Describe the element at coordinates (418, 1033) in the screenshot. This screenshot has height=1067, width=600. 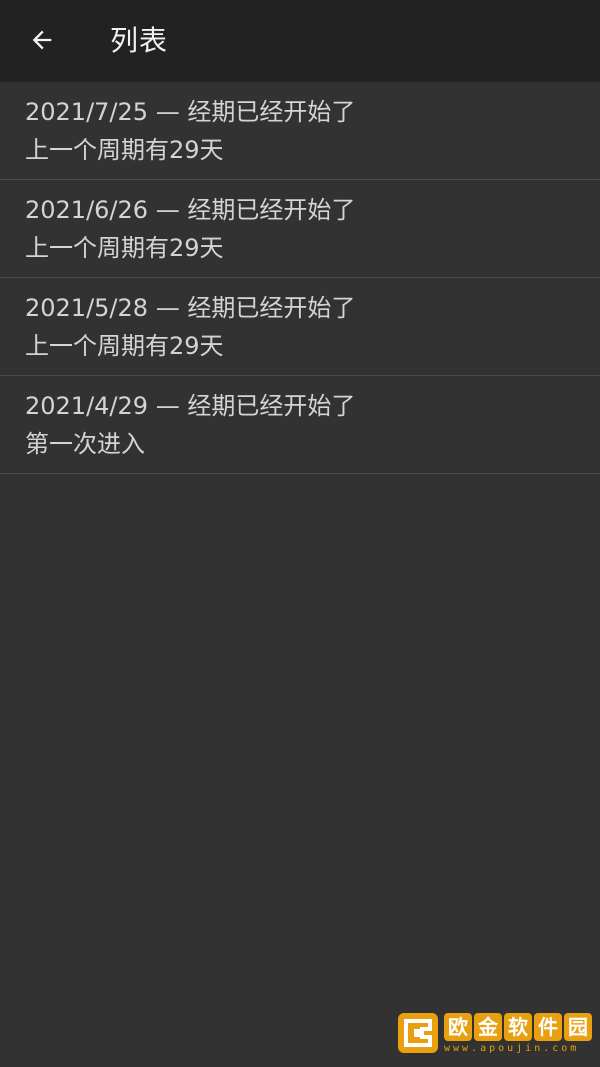
I see `watermark-logo-icon` at that location.